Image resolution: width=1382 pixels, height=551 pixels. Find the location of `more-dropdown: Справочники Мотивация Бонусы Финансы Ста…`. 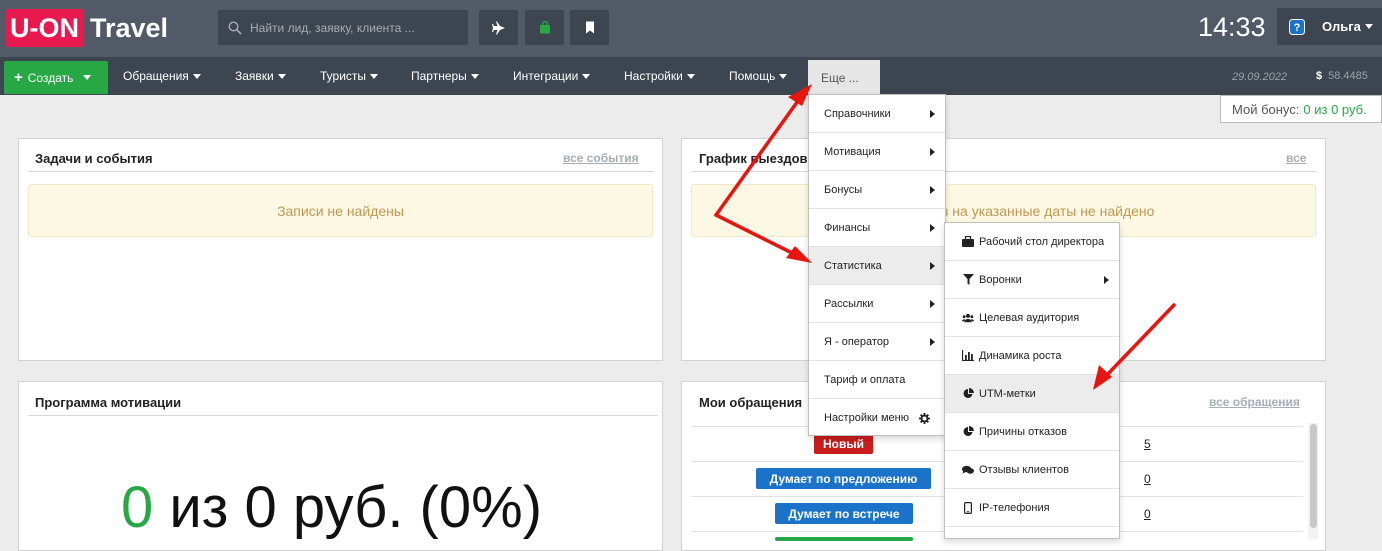

more-dropdown: Справочники Мотивация Бонусы Финансы Ста… is located at coordinates (877, 265).